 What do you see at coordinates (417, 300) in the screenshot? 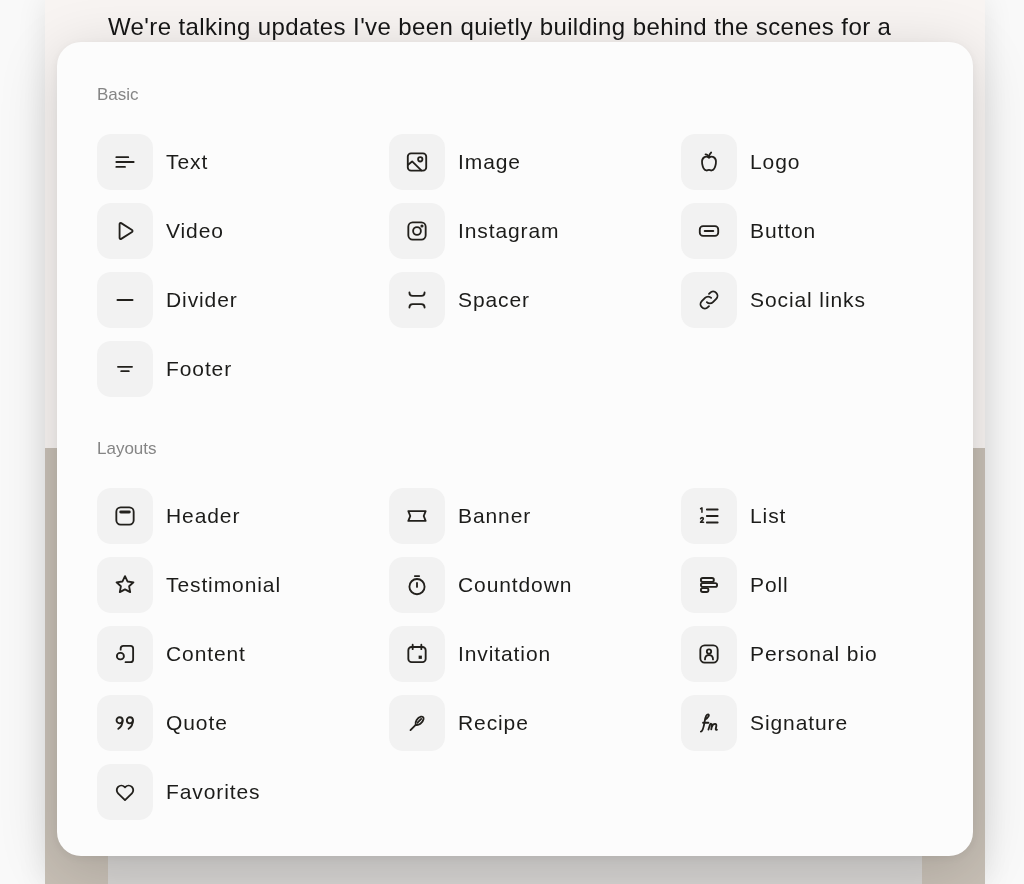
I see `brackets-icon` at bounding box center [417, 300].